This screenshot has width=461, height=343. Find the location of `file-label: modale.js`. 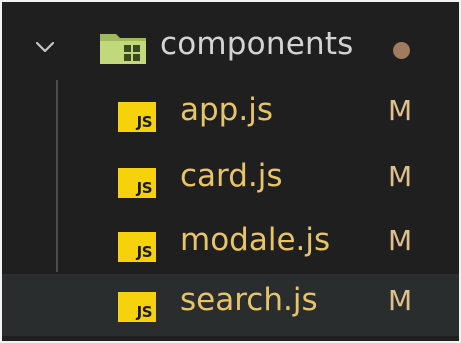

file-label: modale.js is located at coordinates (255, 240).